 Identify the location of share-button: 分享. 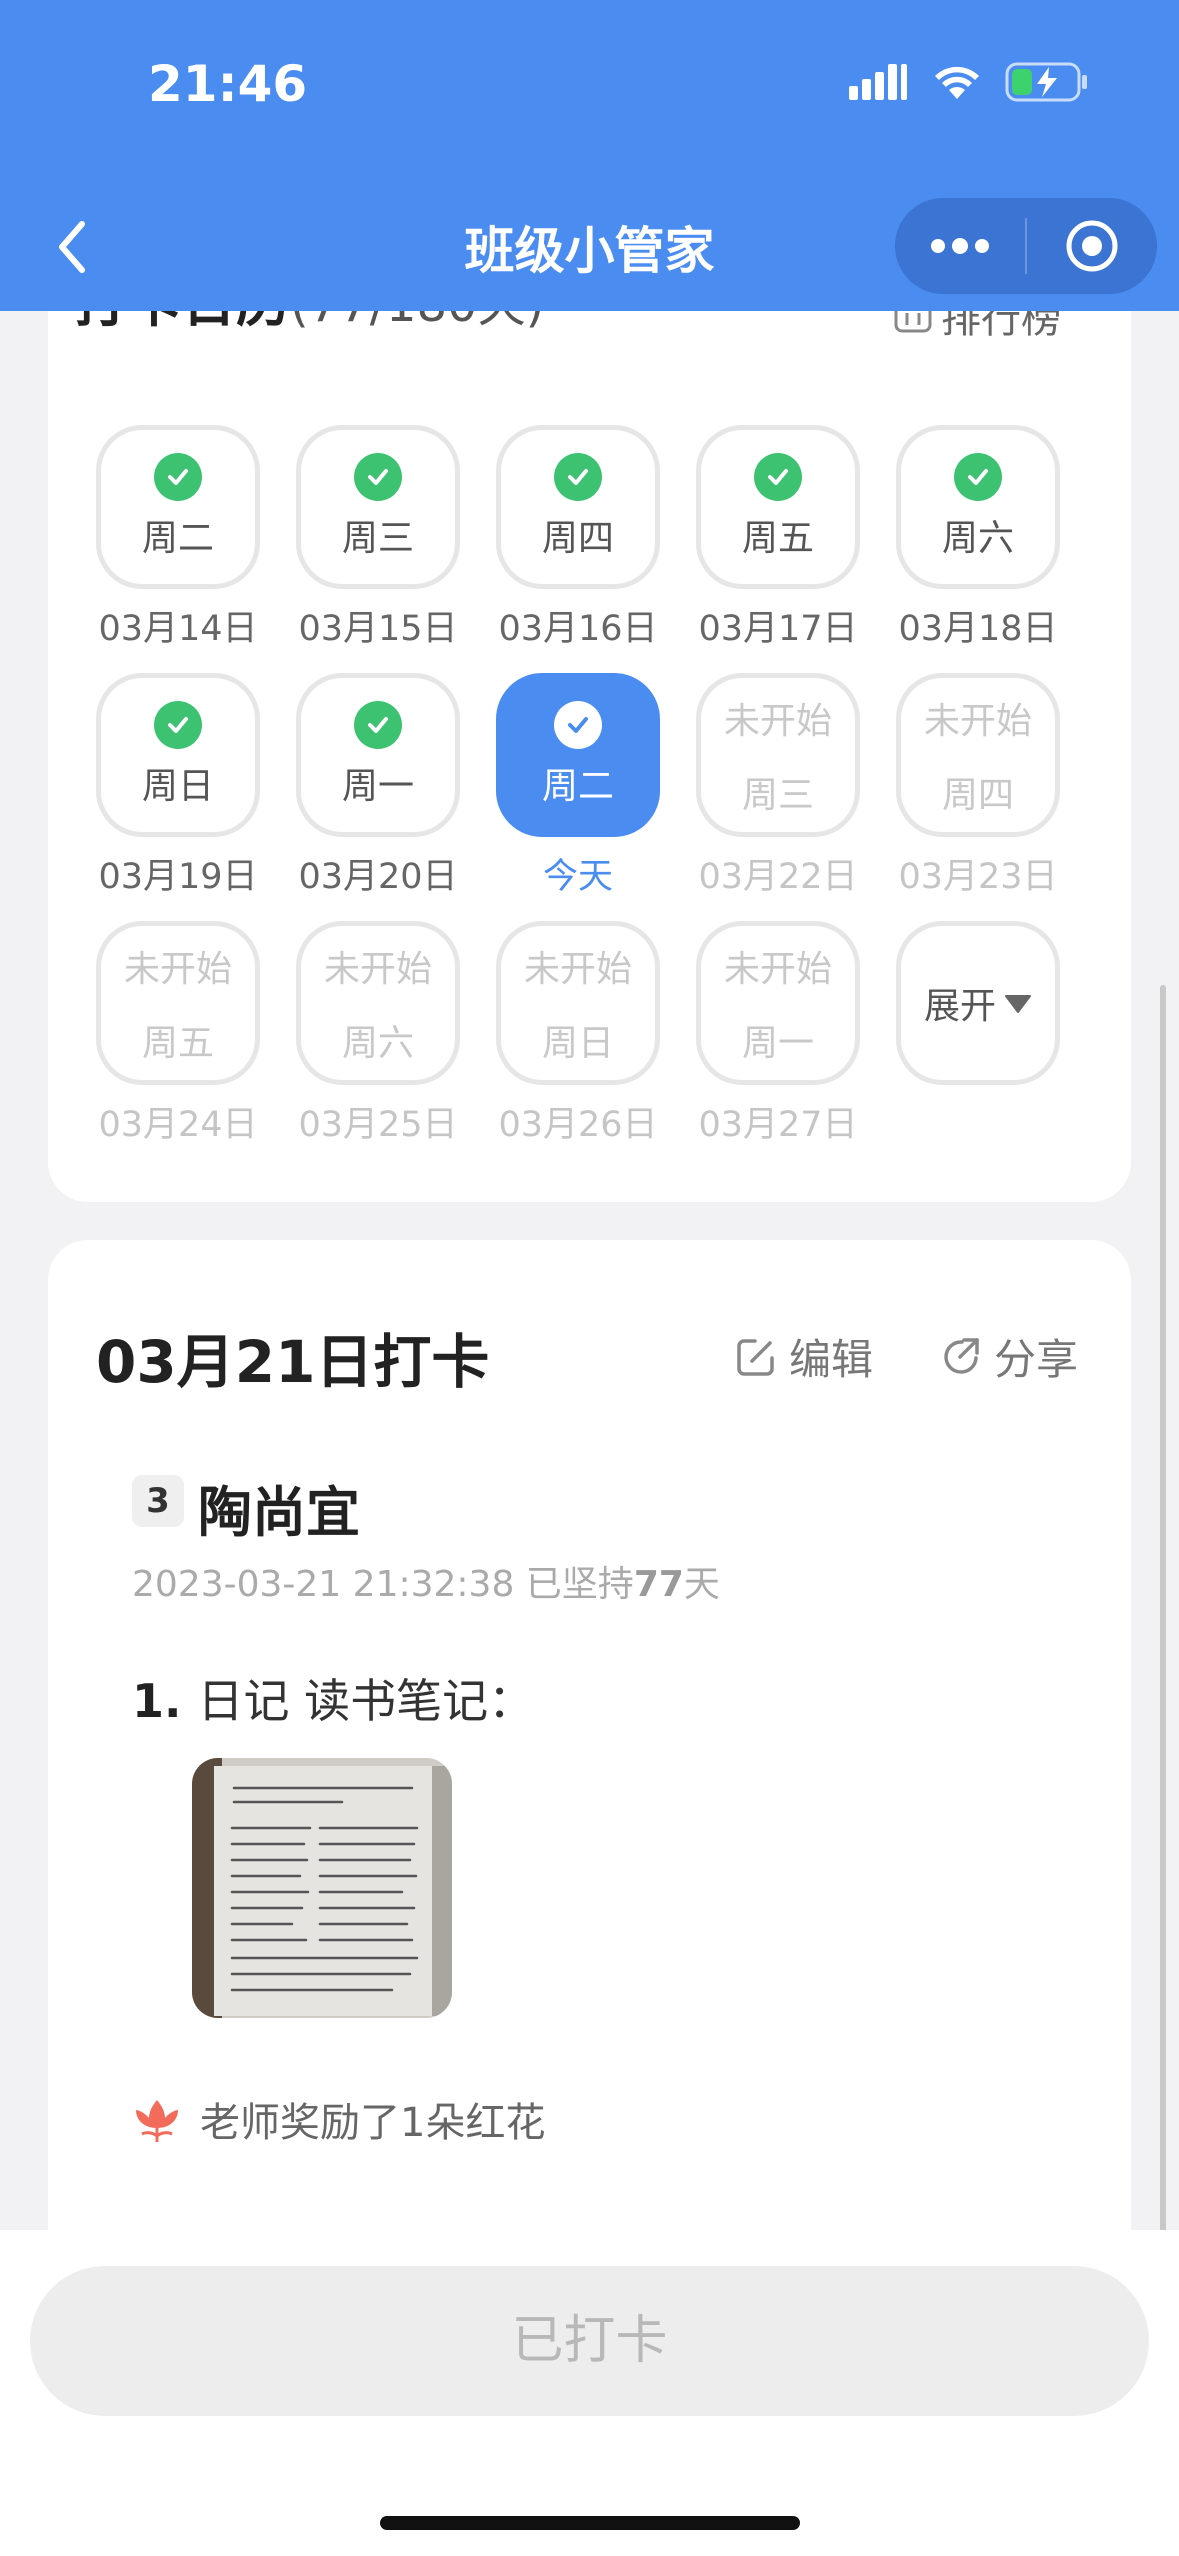
(1009, 1356).